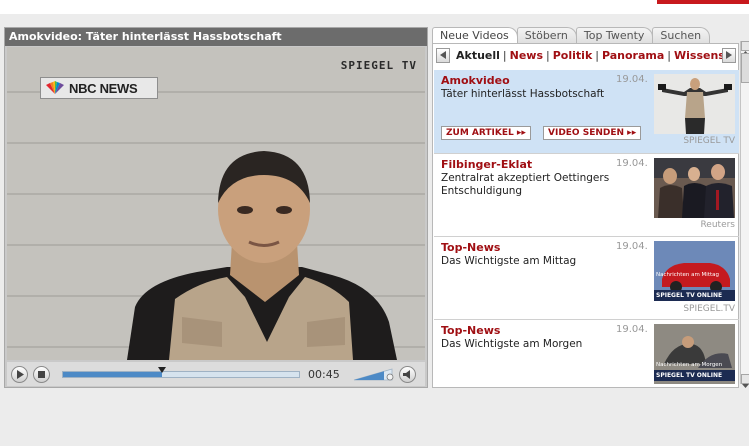  What do you see at coordinates (512, 344) in the screenshot?
I see `item-description: Das Wichtigste am Morgen` at bounding box center [512, 344].